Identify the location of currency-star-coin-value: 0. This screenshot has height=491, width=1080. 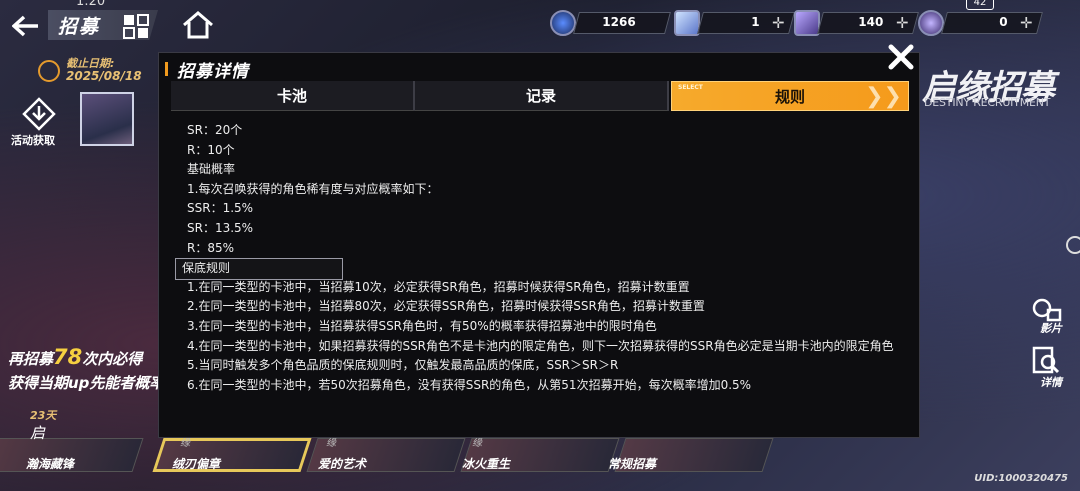
(1003, 22).